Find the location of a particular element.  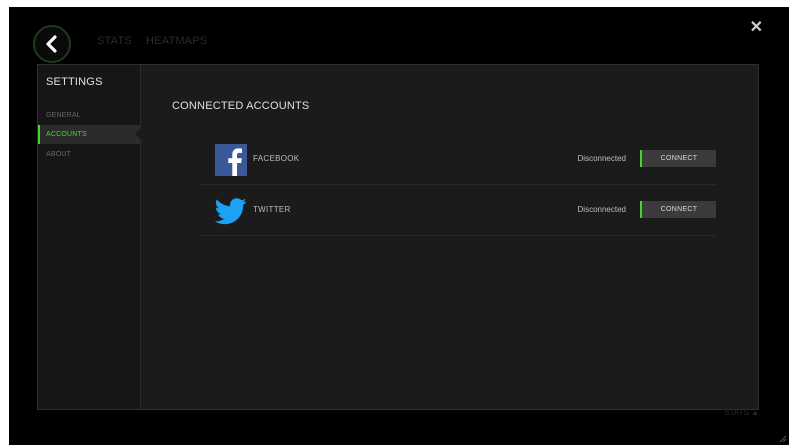

resize-grip-icon is located at coordinates (783, 439).